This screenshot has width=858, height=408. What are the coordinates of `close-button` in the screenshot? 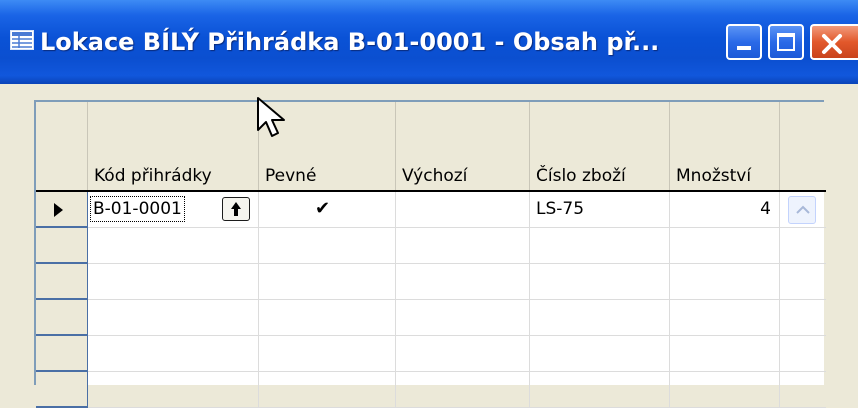 It's located at (834, 42).